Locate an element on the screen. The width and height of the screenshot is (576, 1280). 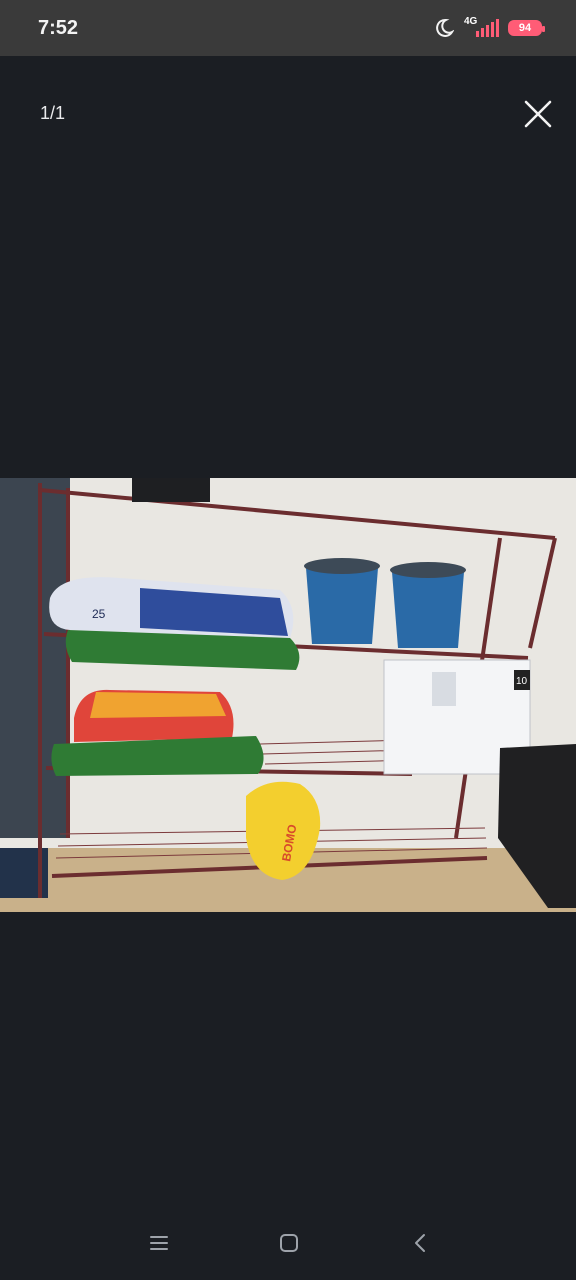
status-icons: 4G 94 is located at coordinates (489, 28).